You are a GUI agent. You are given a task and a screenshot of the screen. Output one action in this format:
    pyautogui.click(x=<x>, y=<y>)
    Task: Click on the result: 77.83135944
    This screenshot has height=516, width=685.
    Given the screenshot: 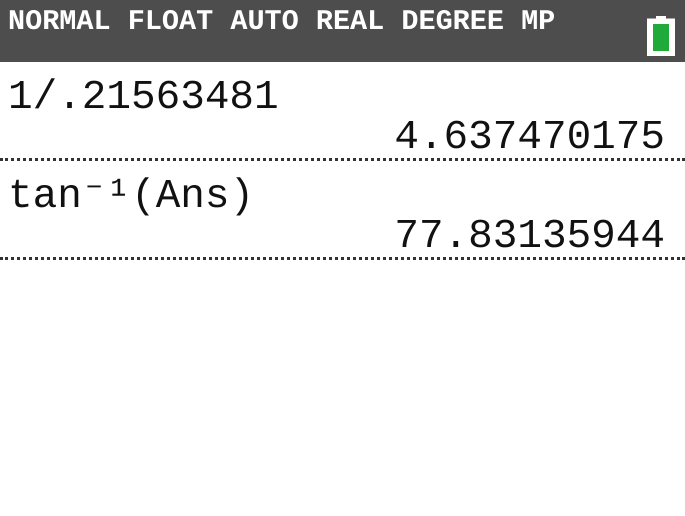 What is the action you would take?
    pyautogui.click(x=529, y=237)
    